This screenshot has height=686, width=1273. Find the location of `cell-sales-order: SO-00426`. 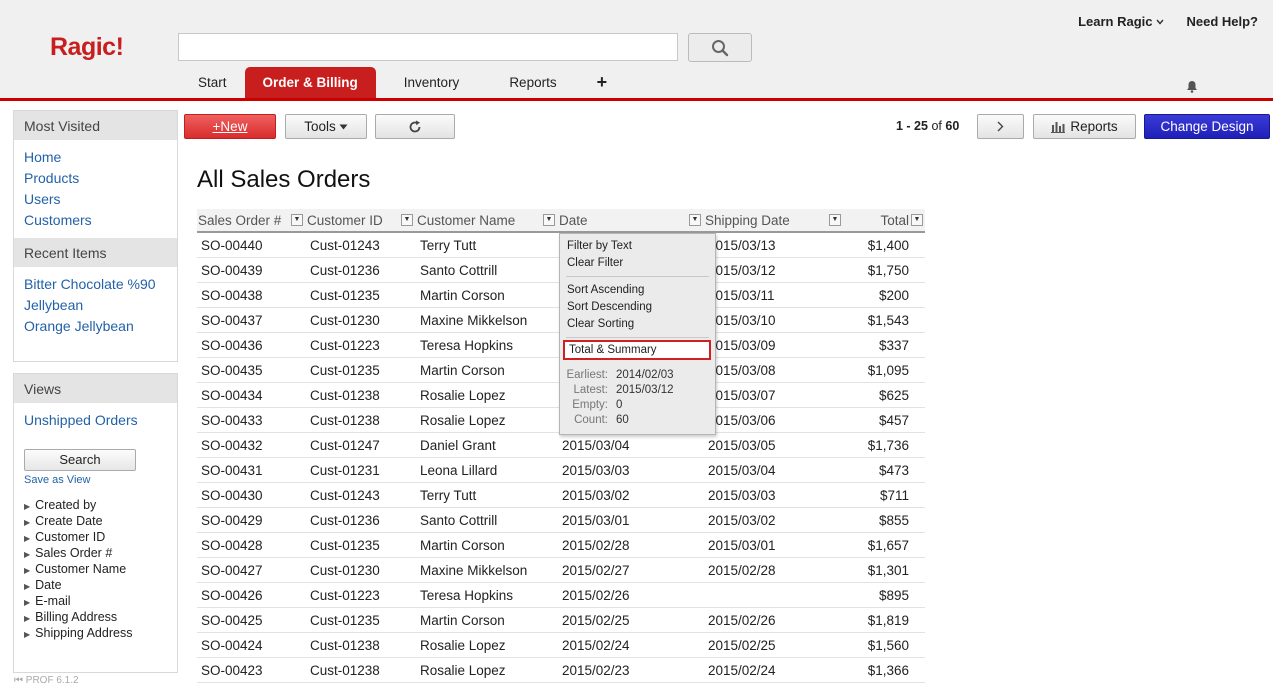

cell-sales-order: SO-00426 is located at coordinates (232, 595).